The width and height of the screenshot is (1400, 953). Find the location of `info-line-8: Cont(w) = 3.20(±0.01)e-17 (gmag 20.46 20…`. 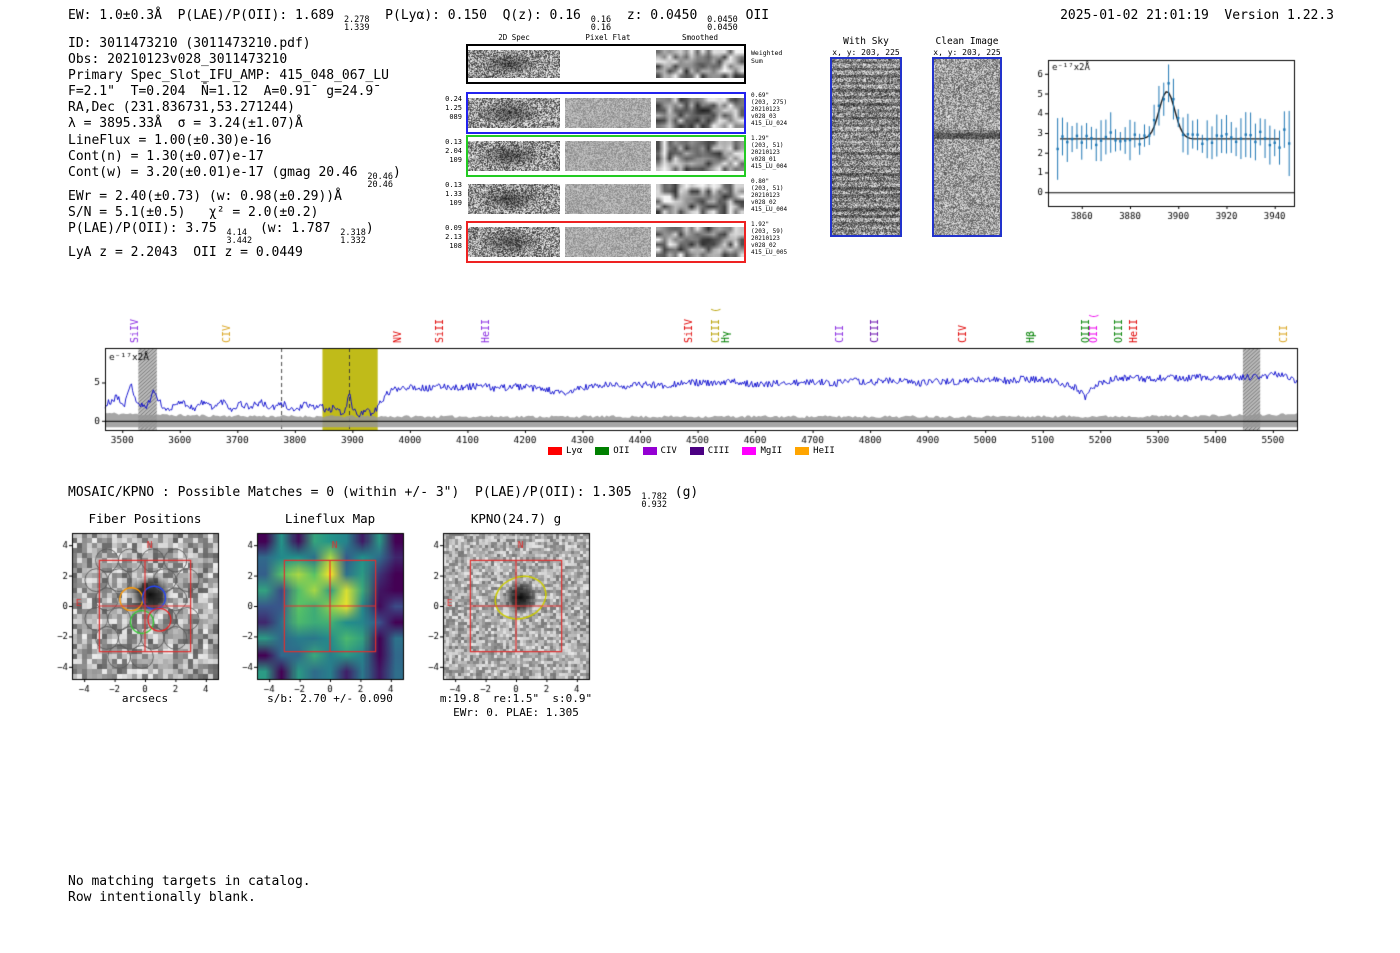

info-line-8: Cont(w) = 3.20(±0.01)e-17 (gmag 20.46 20… is located at coordinates (234, 177).